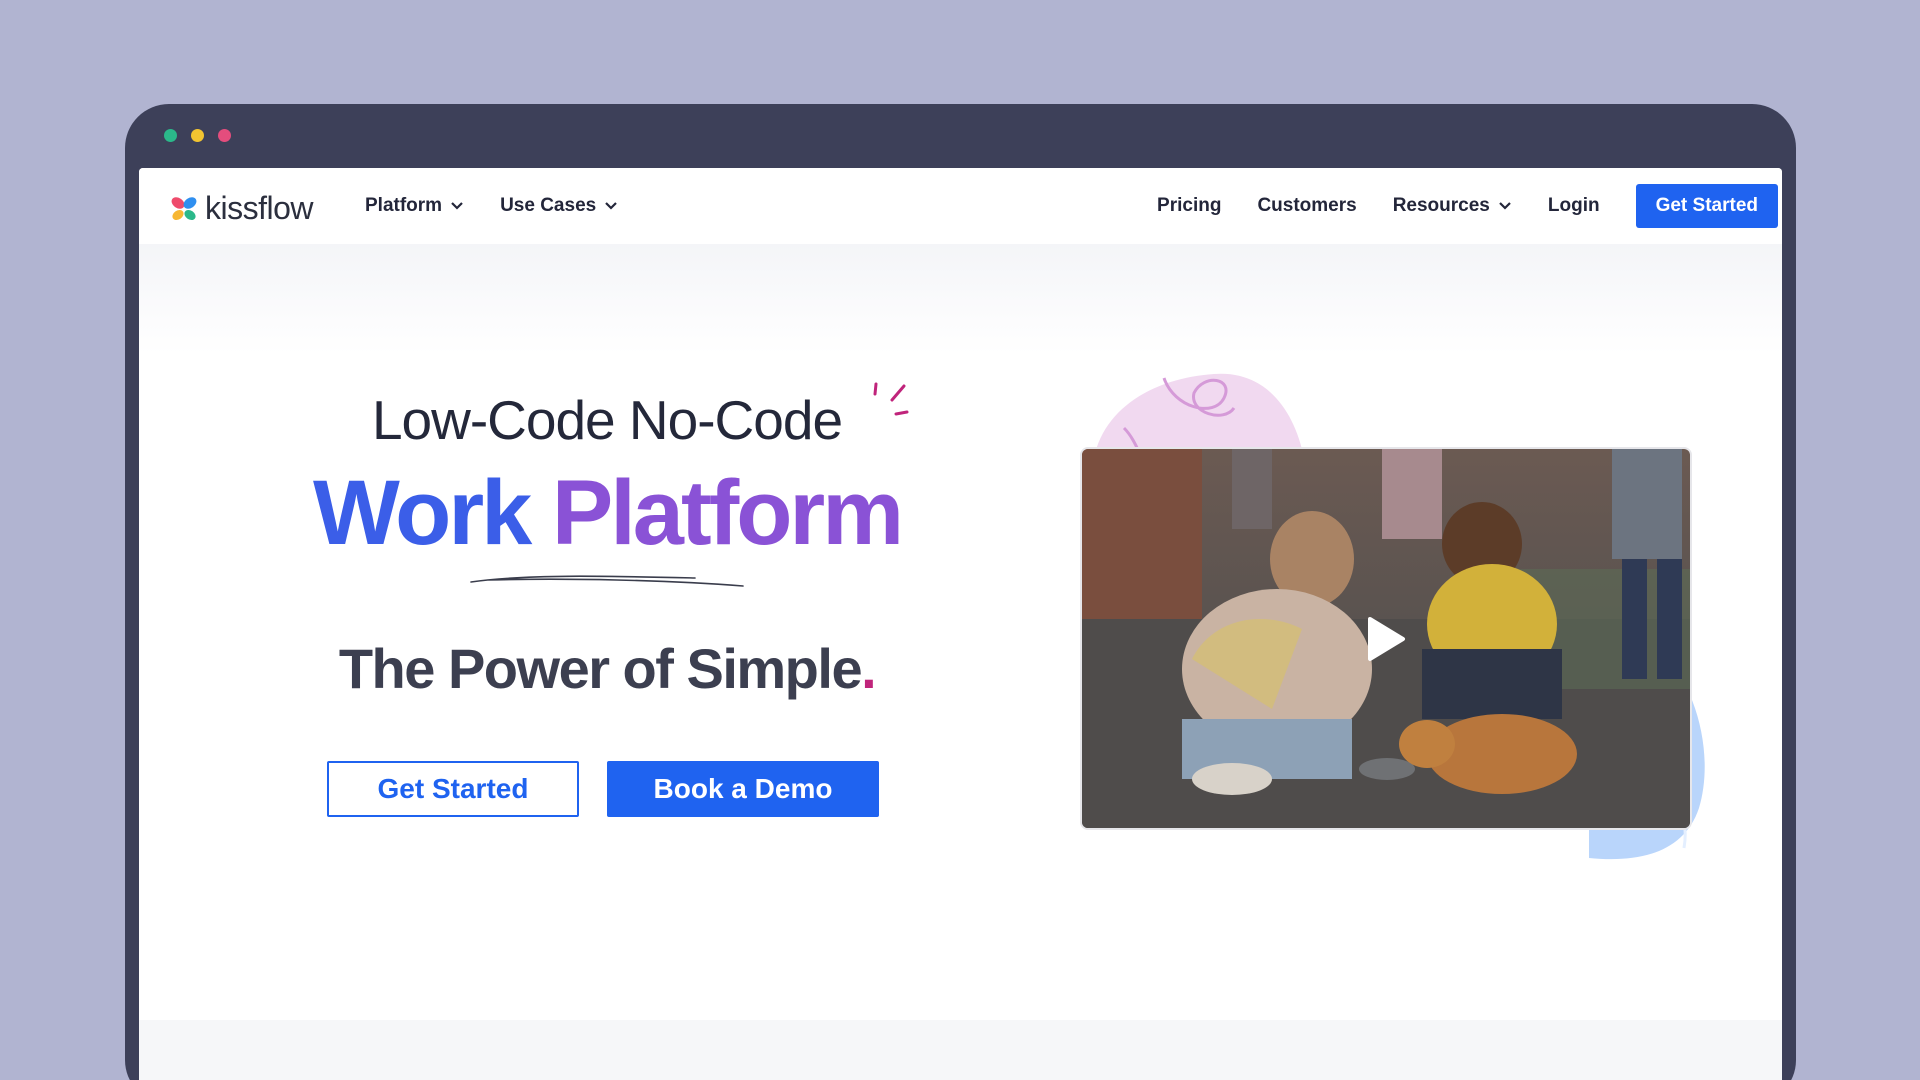  I want to click on nav-pricing: Pricing, so click(1189, 206).